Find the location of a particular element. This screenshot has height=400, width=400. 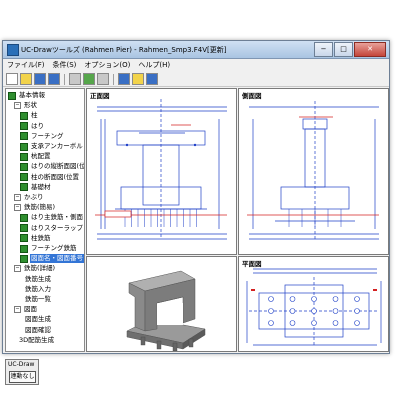

tree-item-label: 柱 is located at coordinates (34, 115).